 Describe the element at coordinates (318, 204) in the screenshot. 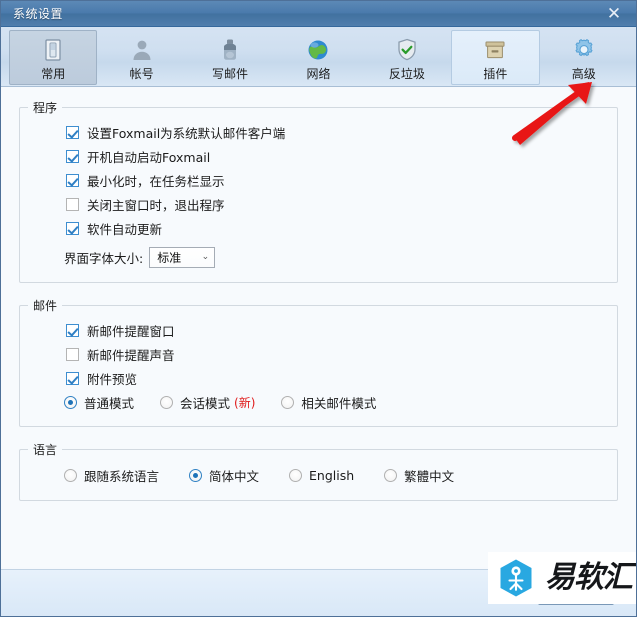

I see `option-row: 关闭主窗口时，退出程序` at that location.